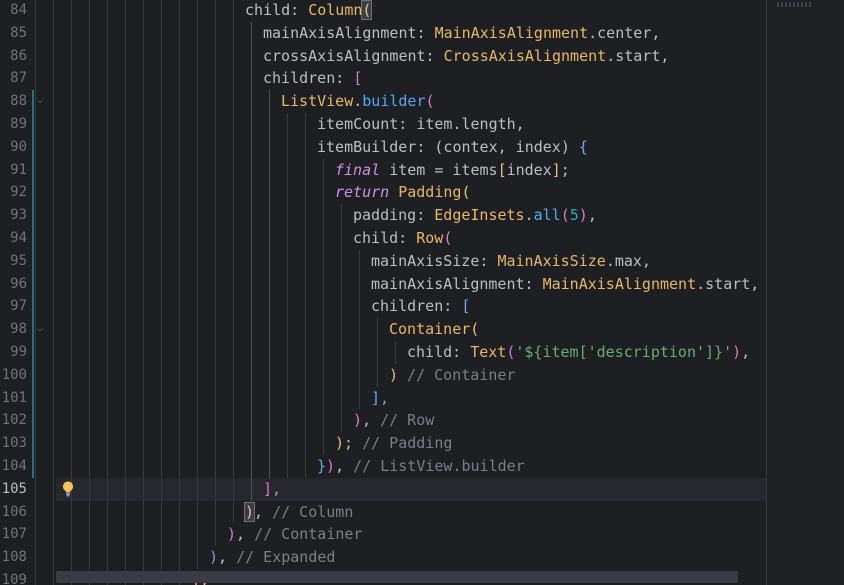  I want to click on code-line: return Padding(, so click(402, 192).